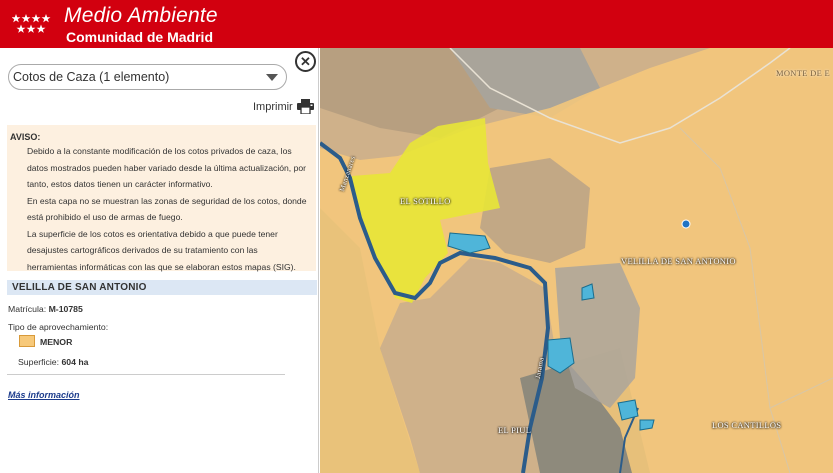  What do you see at coordinates (139, 37) in the screenshot?
I see `app-subtitle: Comunidad de Madrid` at bounding box center [139, 37].